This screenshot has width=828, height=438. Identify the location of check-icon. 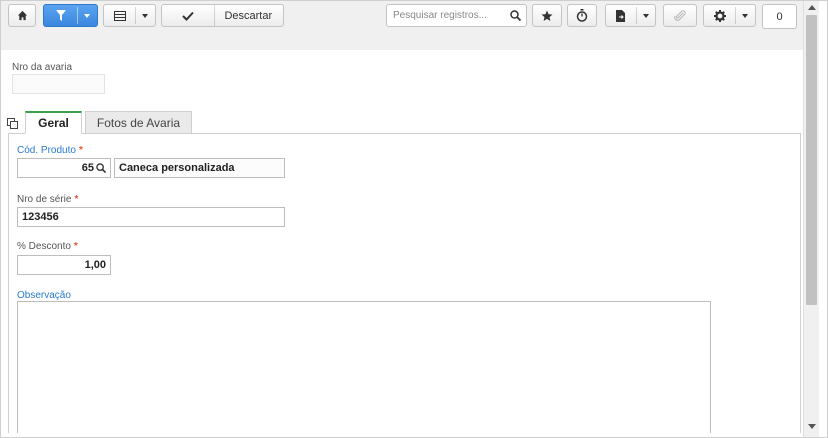
(188, 16).